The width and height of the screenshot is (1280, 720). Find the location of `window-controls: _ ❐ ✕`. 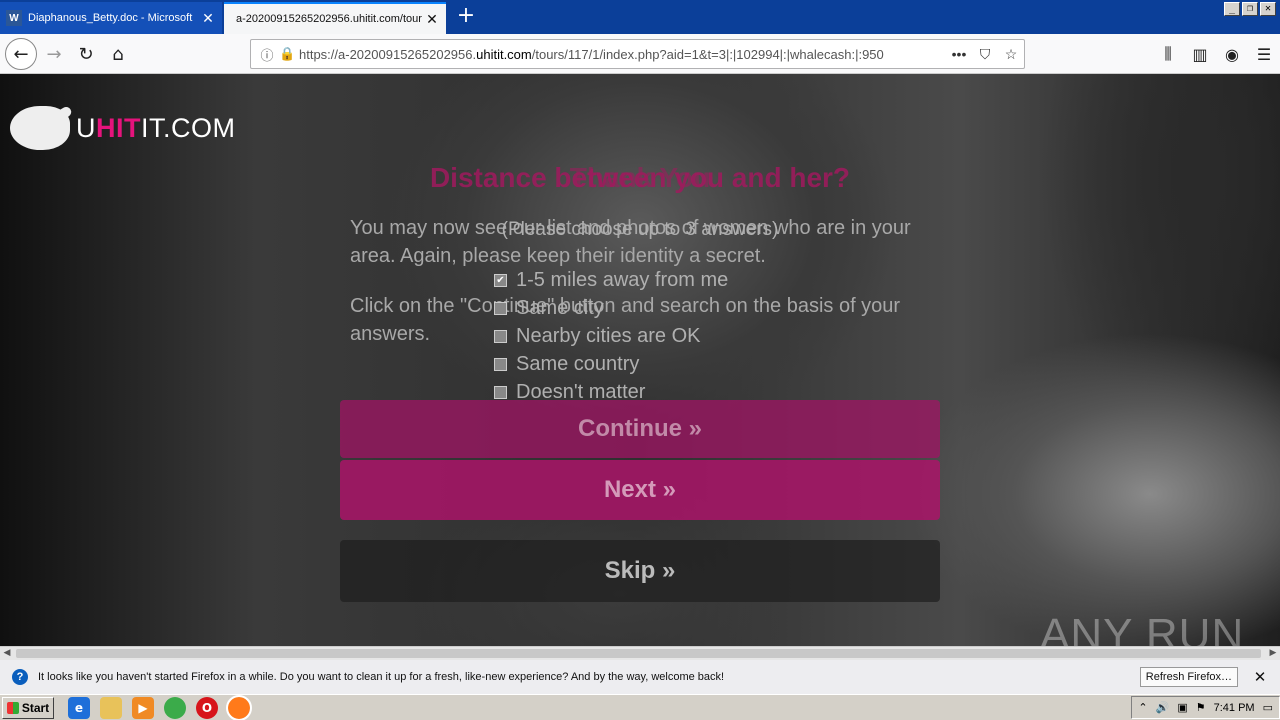

window-controls: _ ❐ ✕ is located at coordinates (1250, 9).